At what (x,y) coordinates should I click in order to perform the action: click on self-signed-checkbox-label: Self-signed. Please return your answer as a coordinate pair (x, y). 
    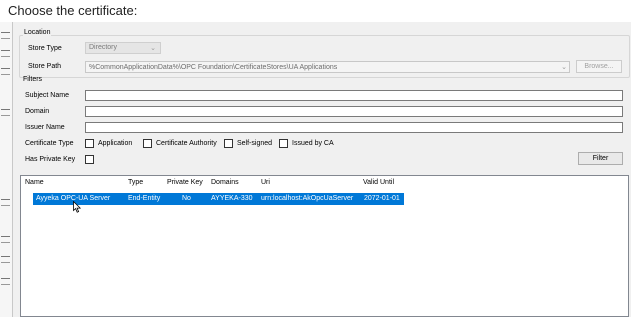
    Looking at the image, I should click on (255, 143).